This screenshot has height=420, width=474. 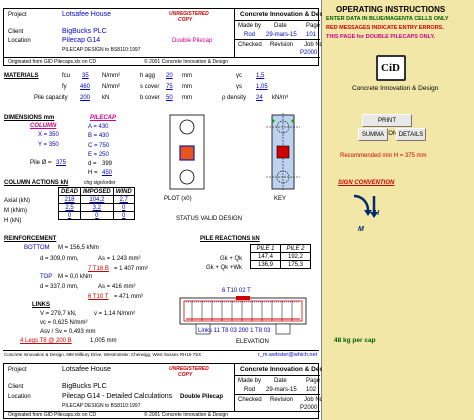 I want to click on originated-note-2: Originated from GID Pilecaps.xls on CD, so click(x=52, y=415).